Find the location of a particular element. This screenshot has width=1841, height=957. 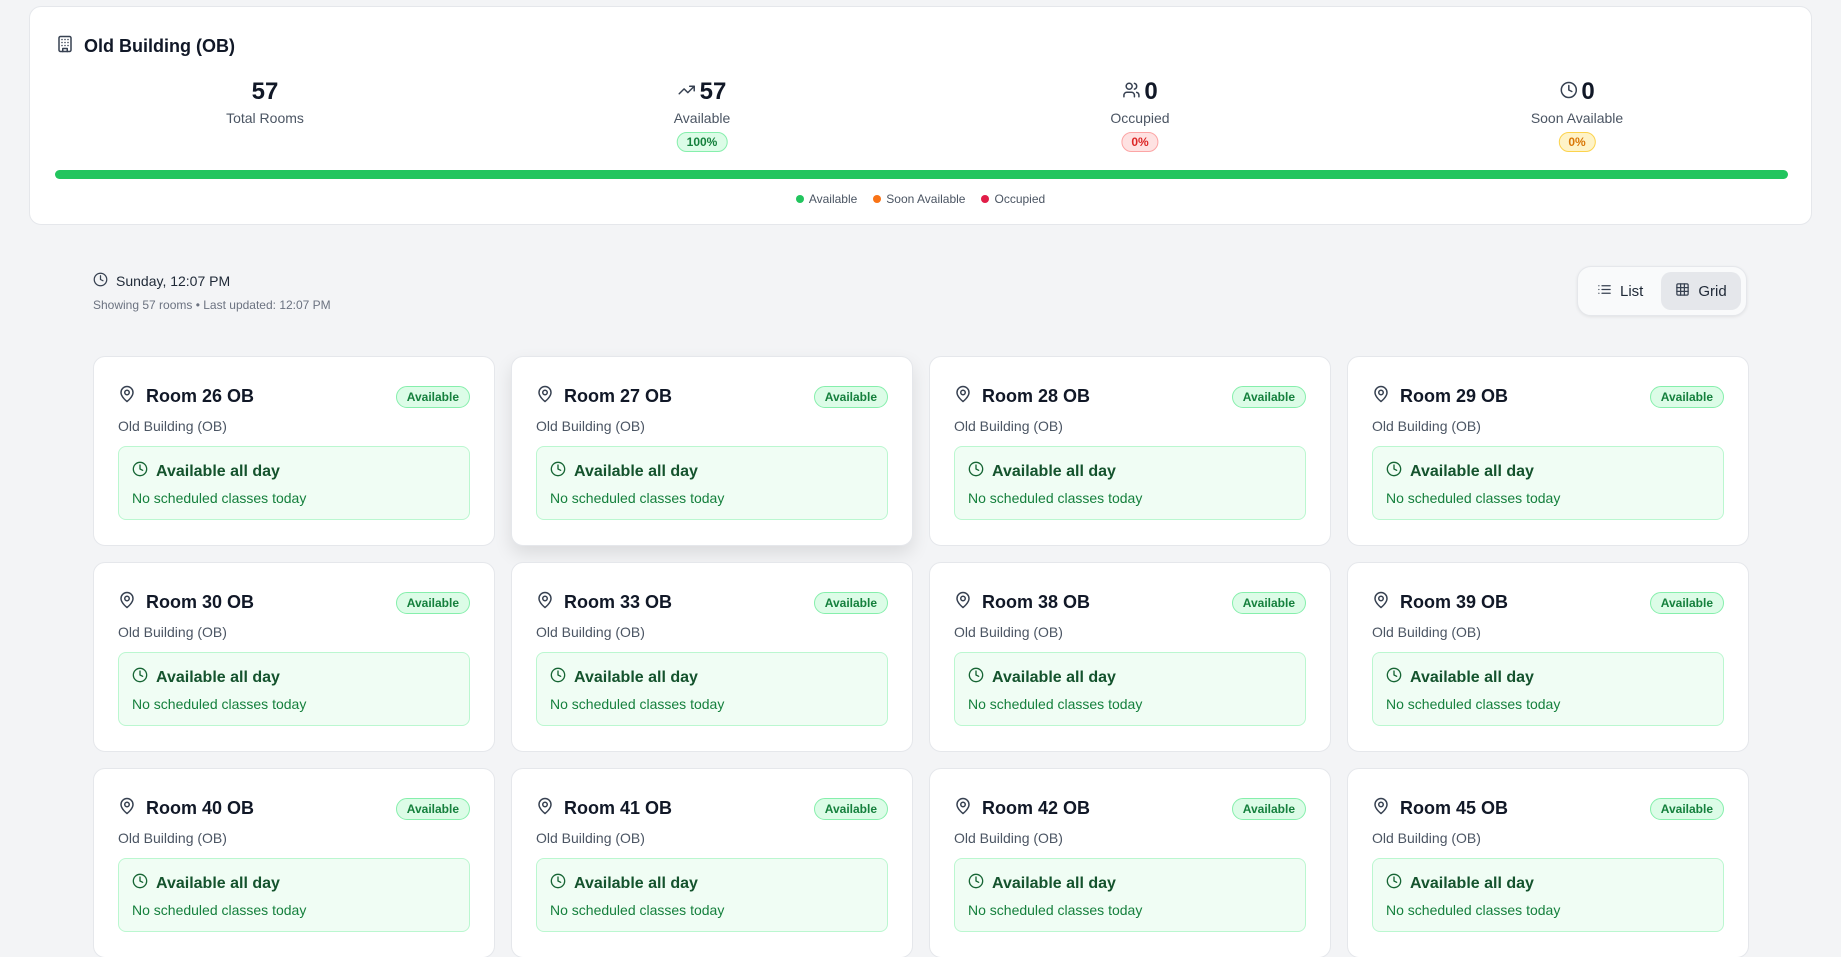

room-name-row: Room 30 OB is located at coordinates (186, 602).